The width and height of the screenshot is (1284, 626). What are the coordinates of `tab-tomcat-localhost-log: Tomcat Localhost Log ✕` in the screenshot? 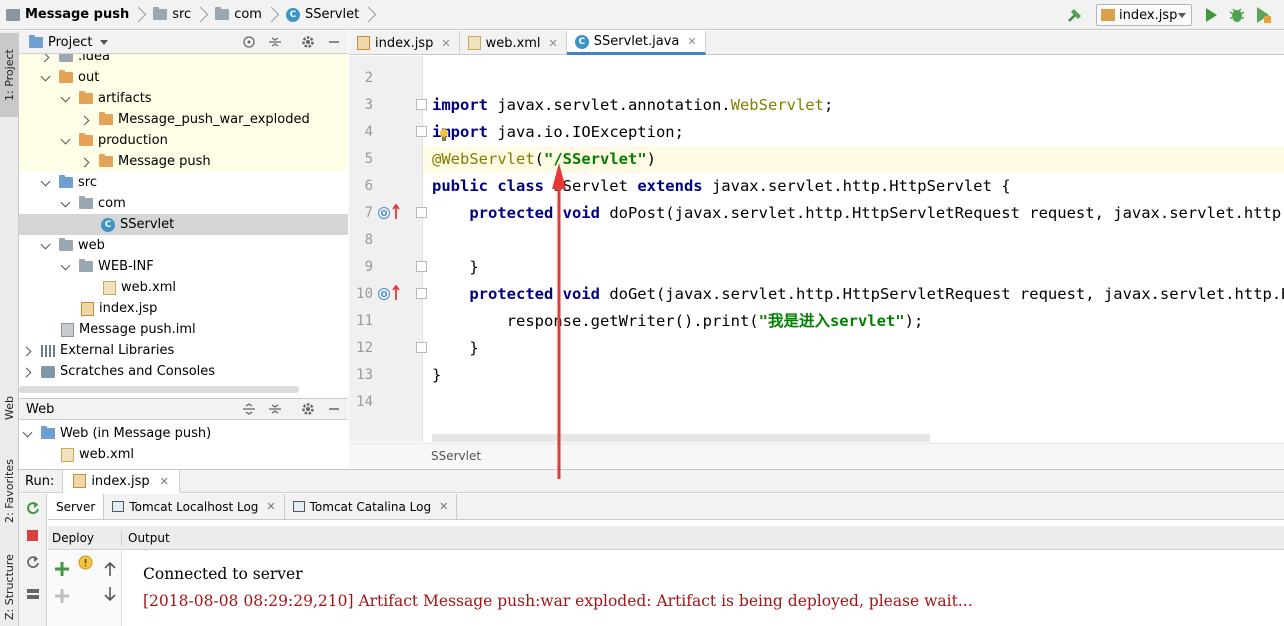 It's located at (194, 506).